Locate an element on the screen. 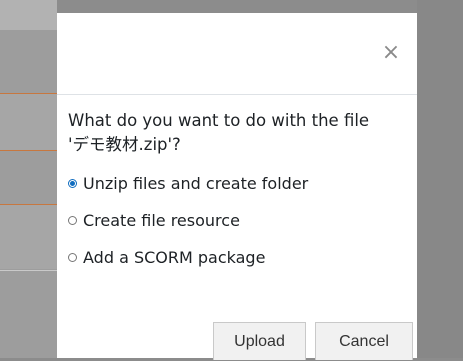 The height and width of the screenshot is (361, 463). option-unzip: Unzip files and create folder is located at coordinates (237, 183).